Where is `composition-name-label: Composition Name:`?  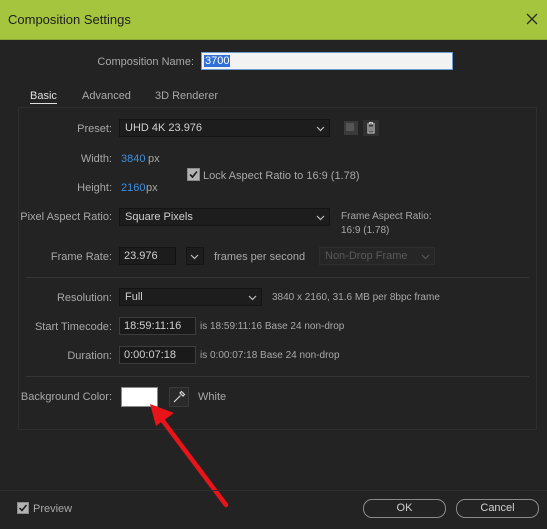 composition-name-label: Composition Name: is located at coordinates (145, 62).